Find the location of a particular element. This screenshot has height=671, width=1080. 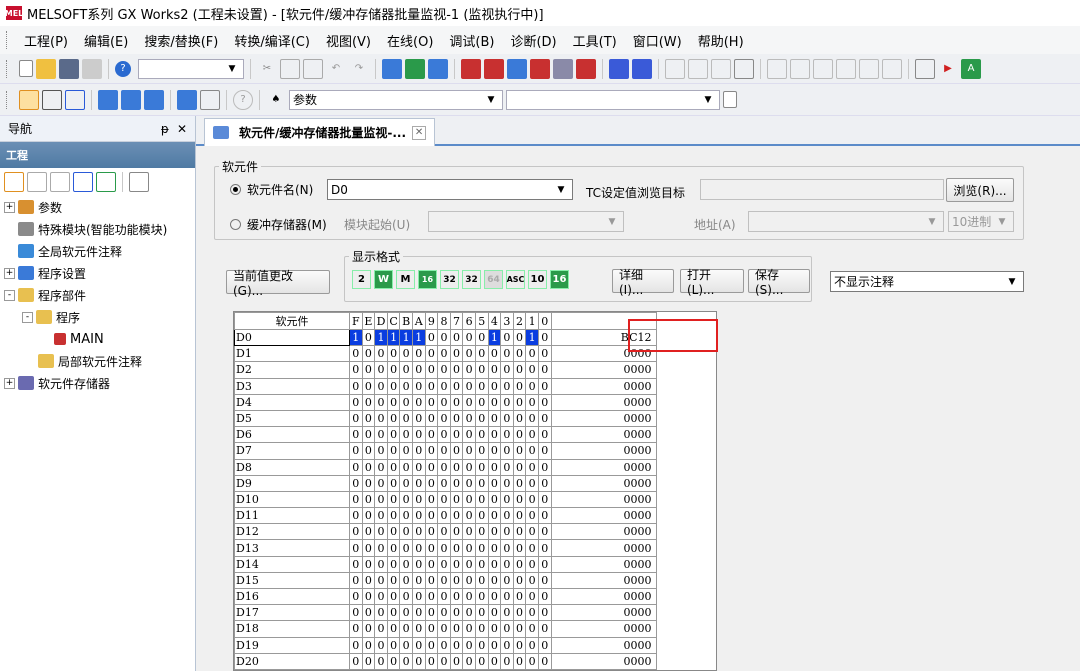

device-cell: D1 is located at coordinates (292, 354).